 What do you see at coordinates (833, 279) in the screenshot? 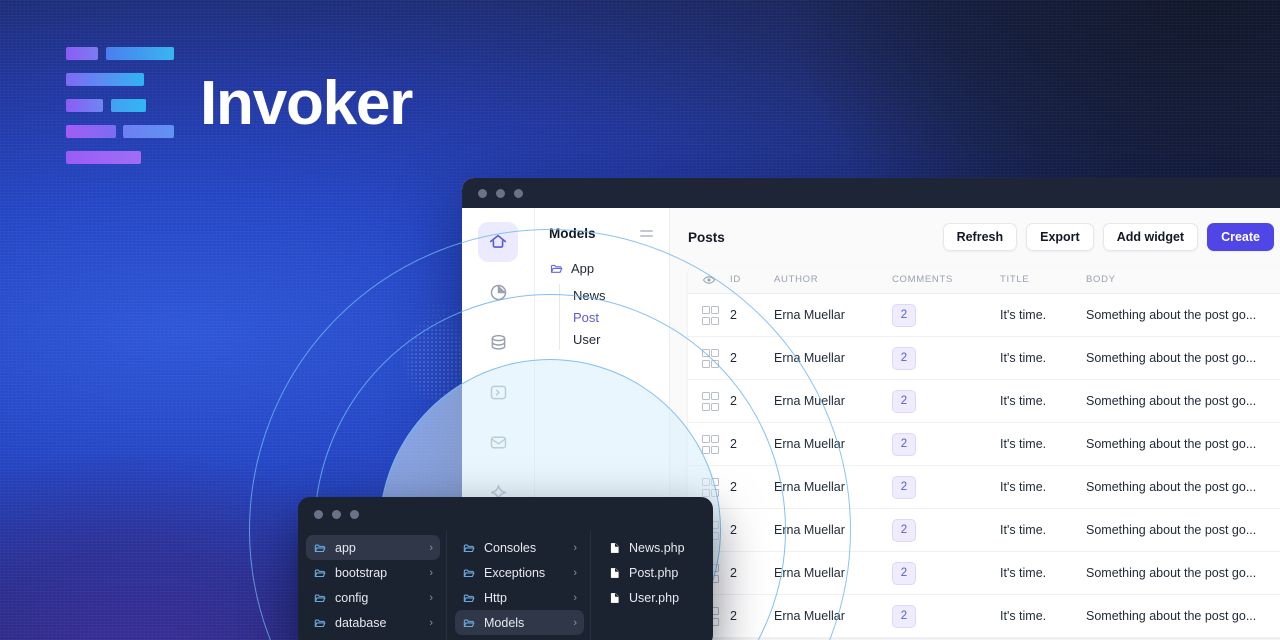
I see `column-header-author: AUTHOR` at bounding box center [833, 279].